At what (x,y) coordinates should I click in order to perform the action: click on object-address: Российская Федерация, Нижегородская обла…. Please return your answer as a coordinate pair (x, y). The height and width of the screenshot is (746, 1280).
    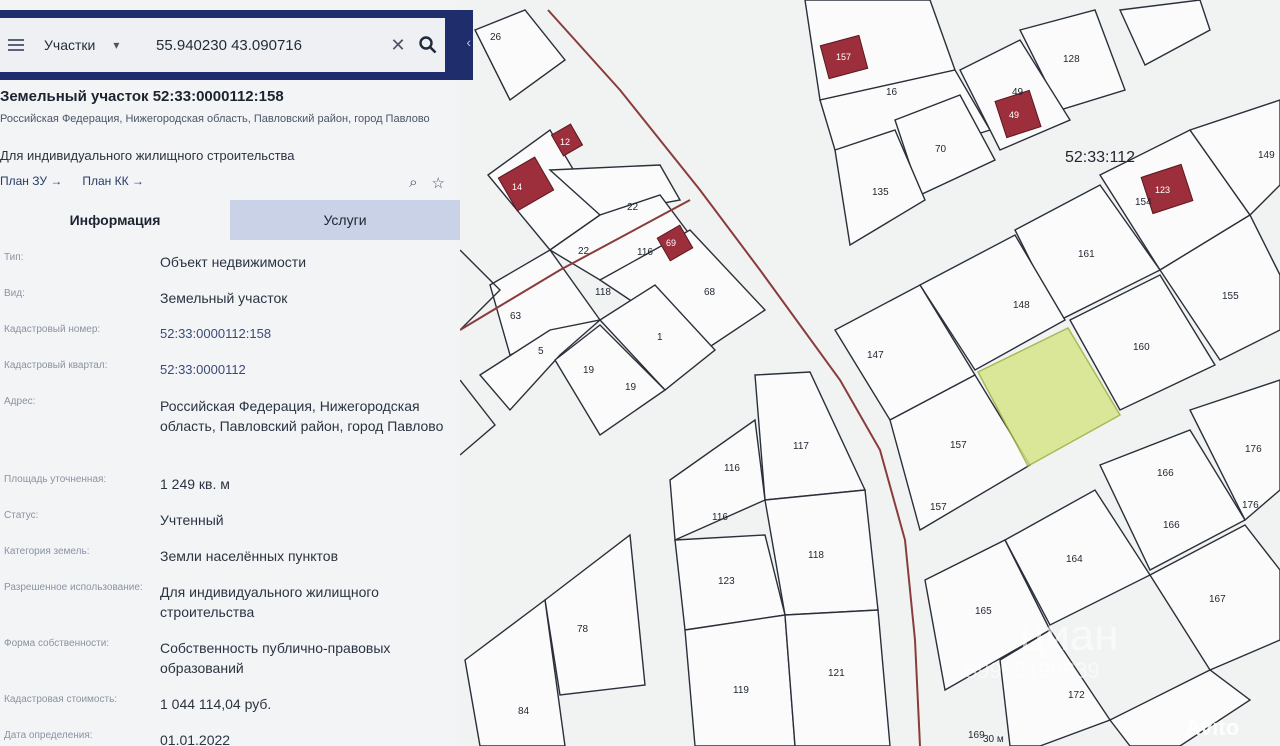
    Looking at the image, I should click on (215, 119).